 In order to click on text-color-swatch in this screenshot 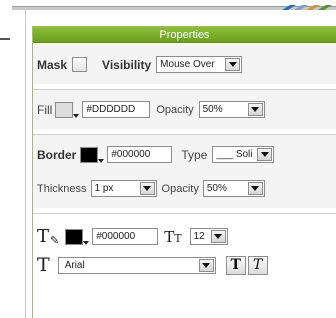, I will do `click(74, 236)`.